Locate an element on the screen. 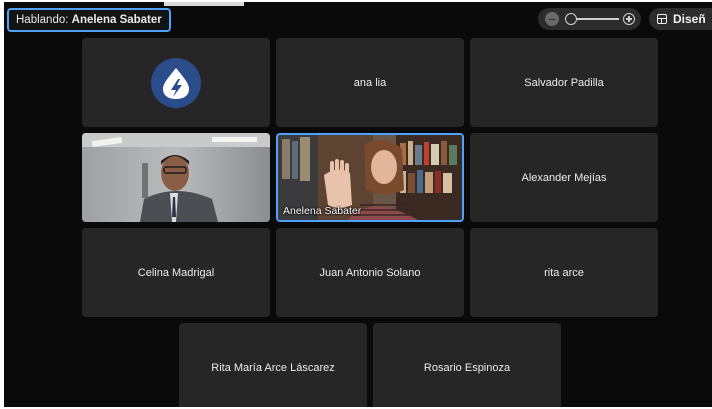 The height and width of the screenshot is (409, 712). participant-name: Celina Madrigal is located at coordinates (176, 272).